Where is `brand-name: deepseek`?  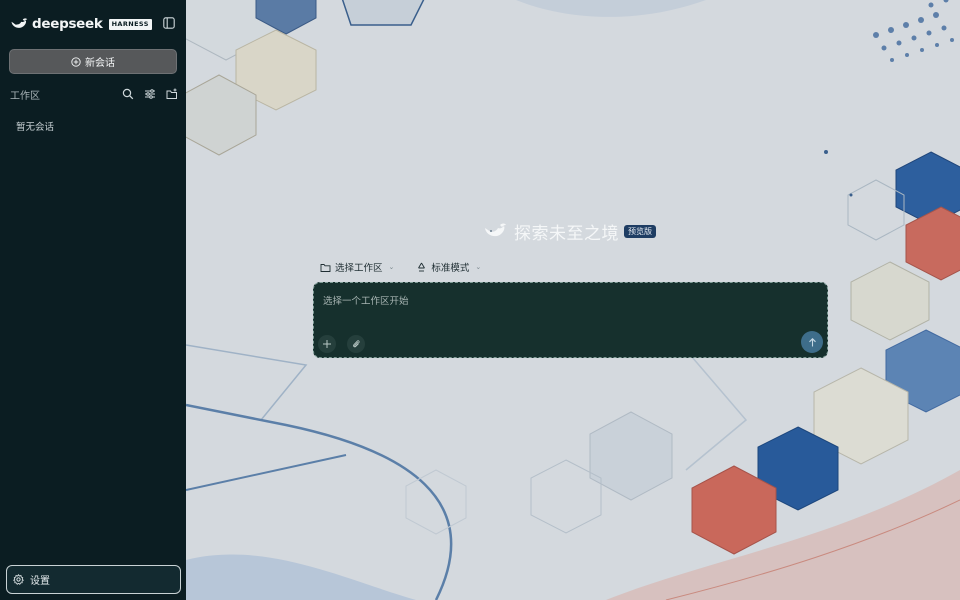
brand-name: deepseek is located at coordinates (67, 24).